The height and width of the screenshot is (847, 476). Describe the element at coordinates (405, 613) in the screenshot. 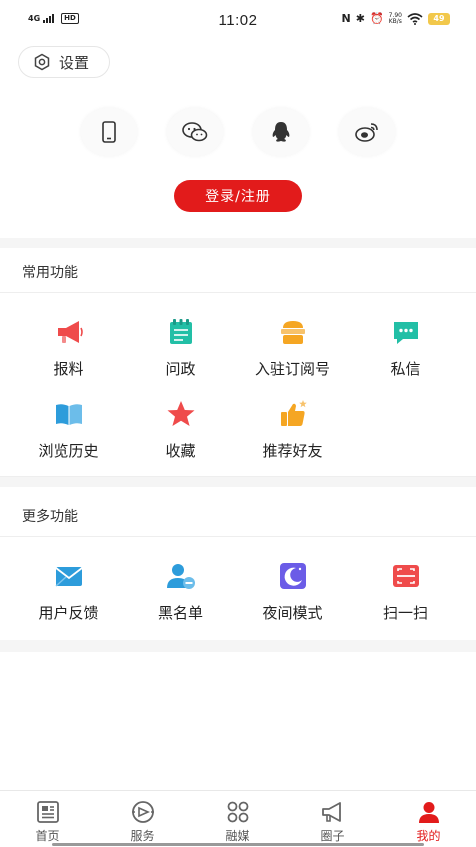

I see `grid-label: 扫一扫` at that location.